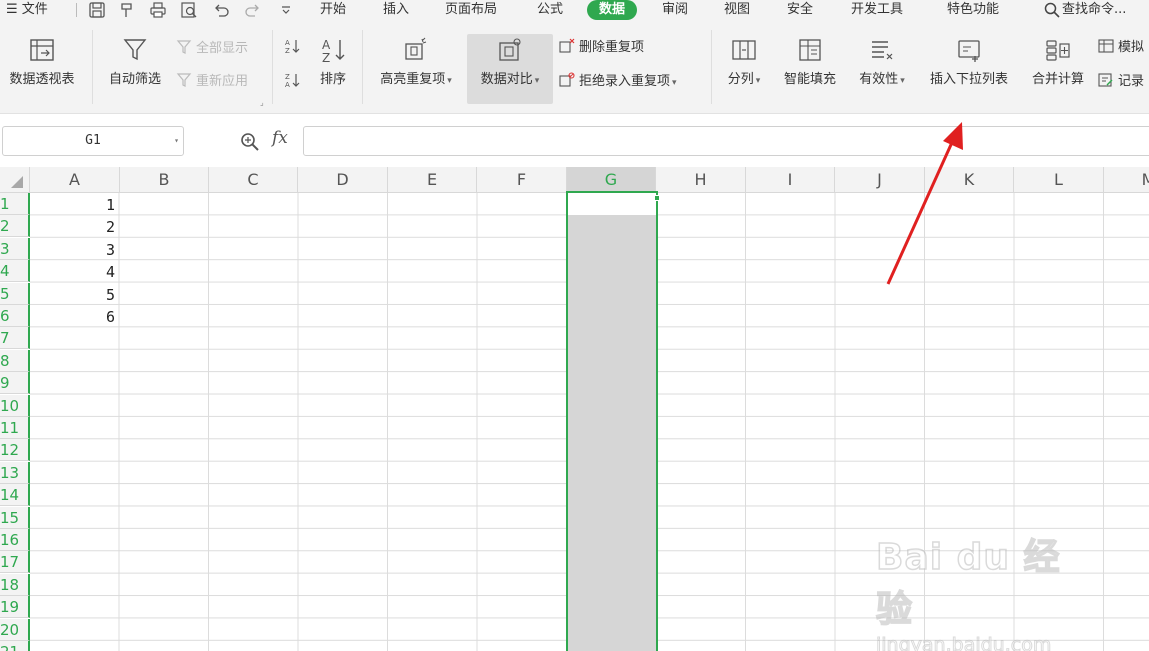 This screenshot has width=1149, height=651. I want to click on watermark-url: jingyan.baidu.com, so click(964, 642).